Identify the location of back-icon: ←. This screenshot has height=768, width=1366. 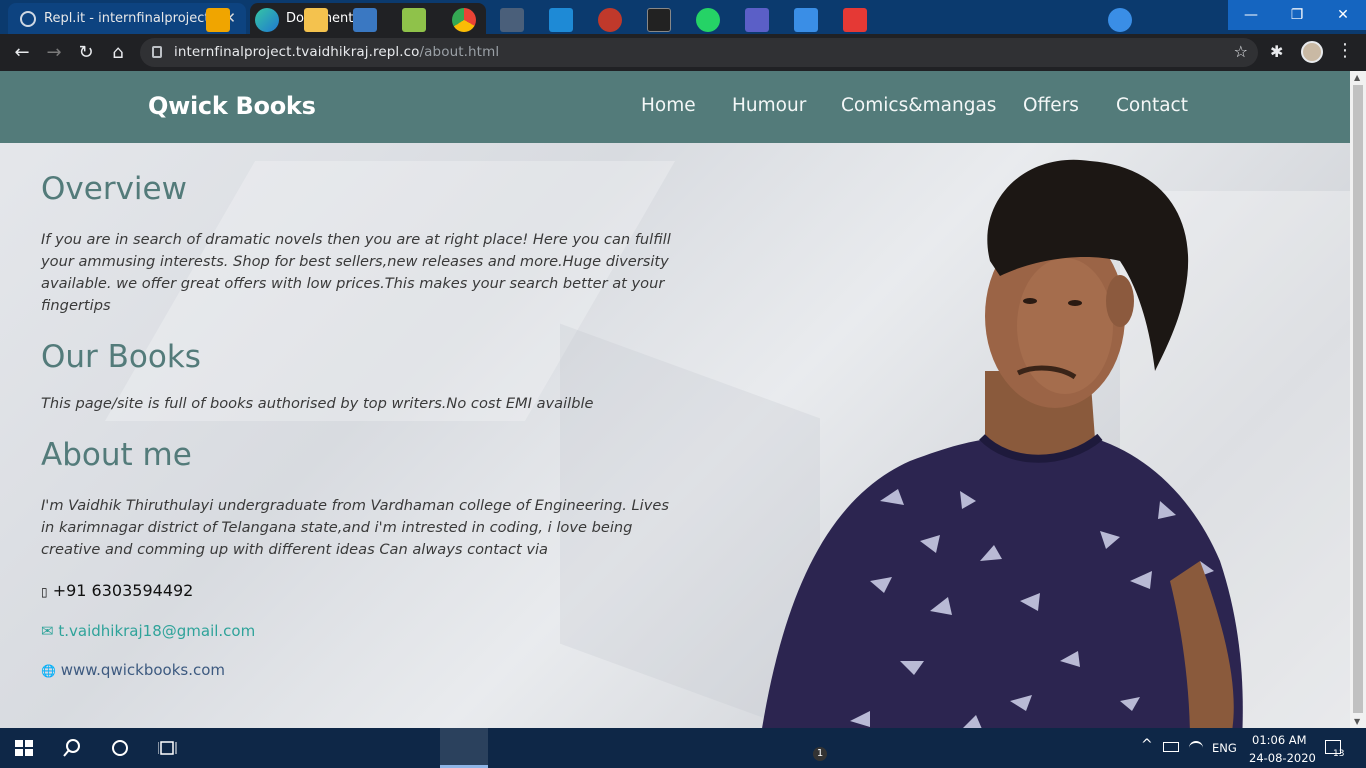
(22, 53).